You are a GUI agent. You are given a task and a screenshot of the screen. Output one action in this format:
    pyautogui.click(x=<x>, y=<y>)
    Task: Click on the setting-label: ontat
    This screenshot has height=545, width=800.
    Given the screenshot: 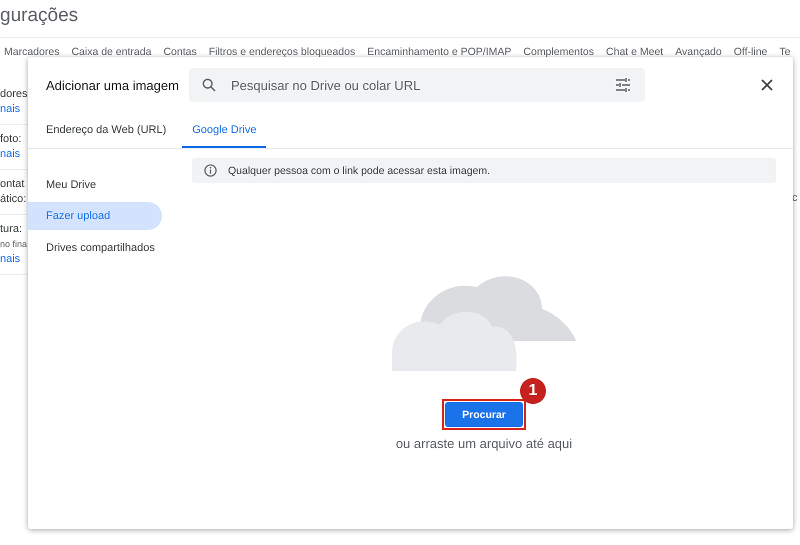 What is the action you would take?
    pyautogui.click(x=13, y=184)
    